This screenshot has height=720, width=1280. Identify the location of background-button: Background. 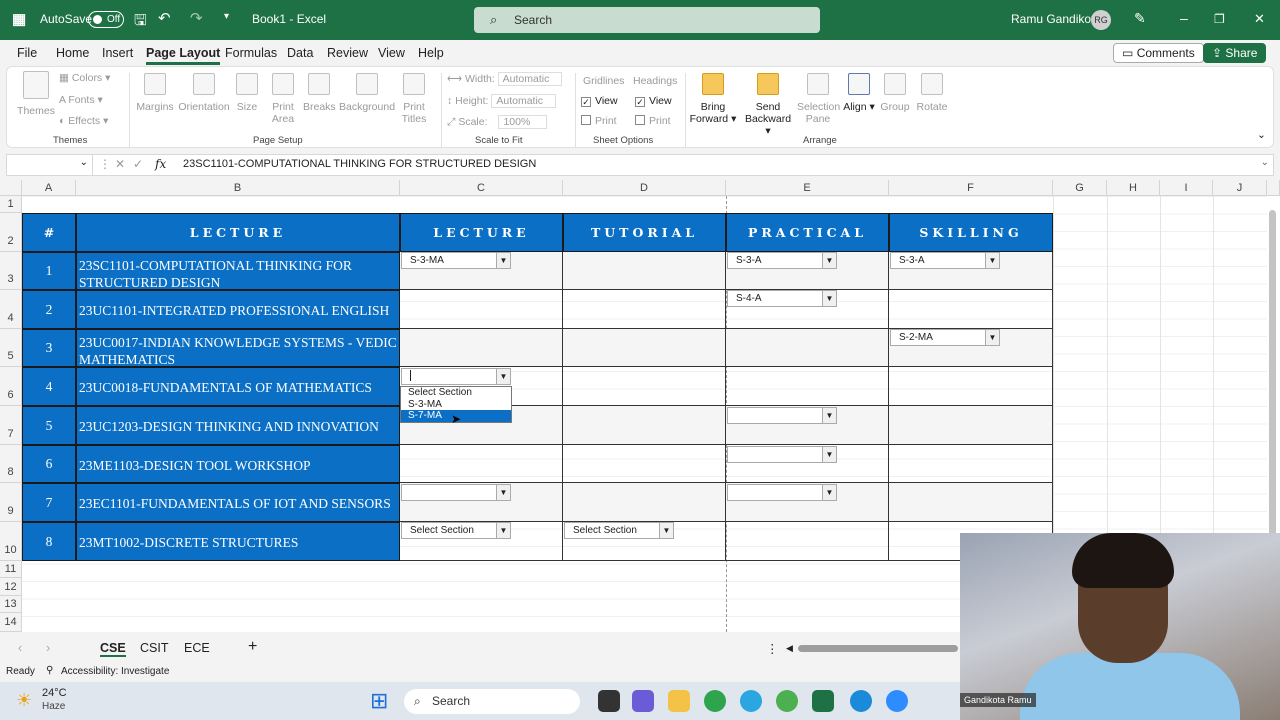
(367, 93).